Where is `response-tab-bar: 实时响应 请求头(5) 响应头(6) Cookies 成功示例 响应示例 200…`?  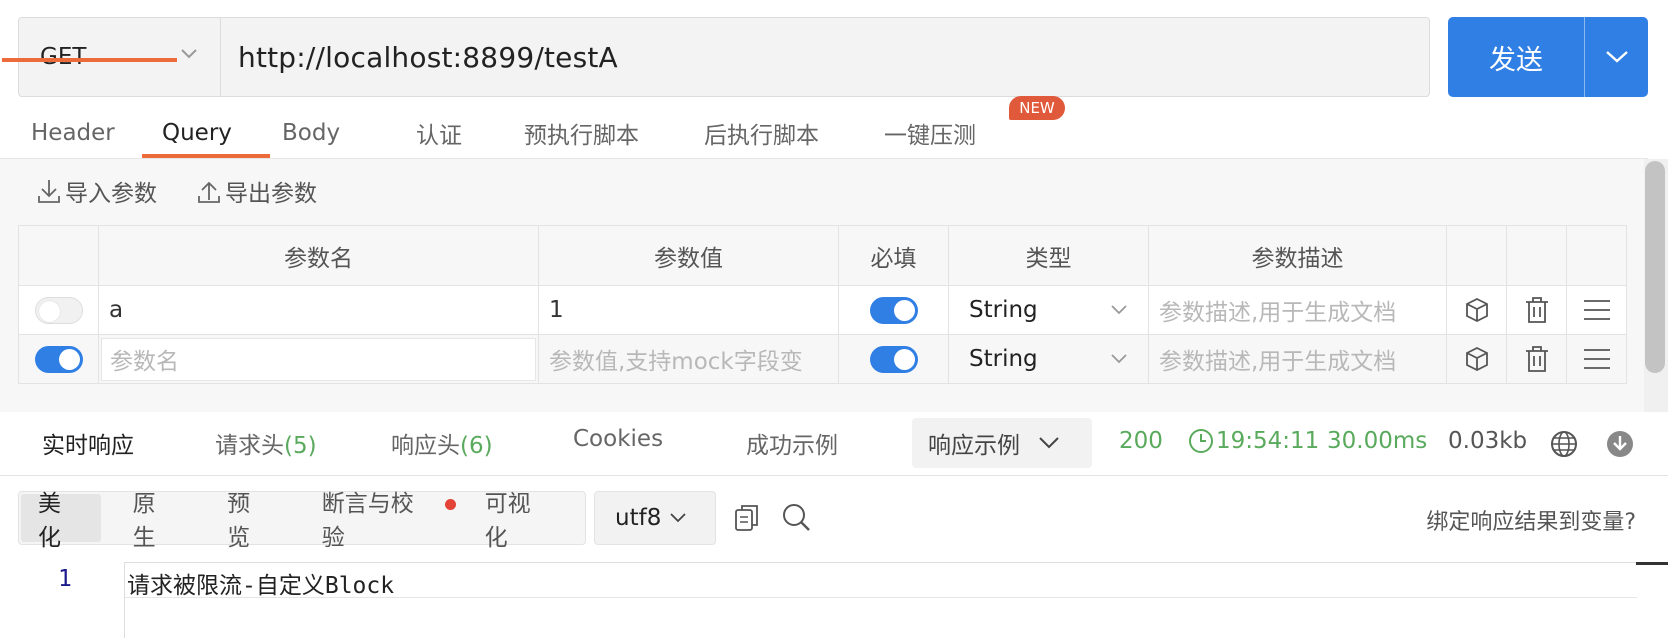 response-tab-bar: 实时响应 请求头(5) 响应头(6) Cookies 成功示例 响应示例 200… is located at coordinates (834, 444).